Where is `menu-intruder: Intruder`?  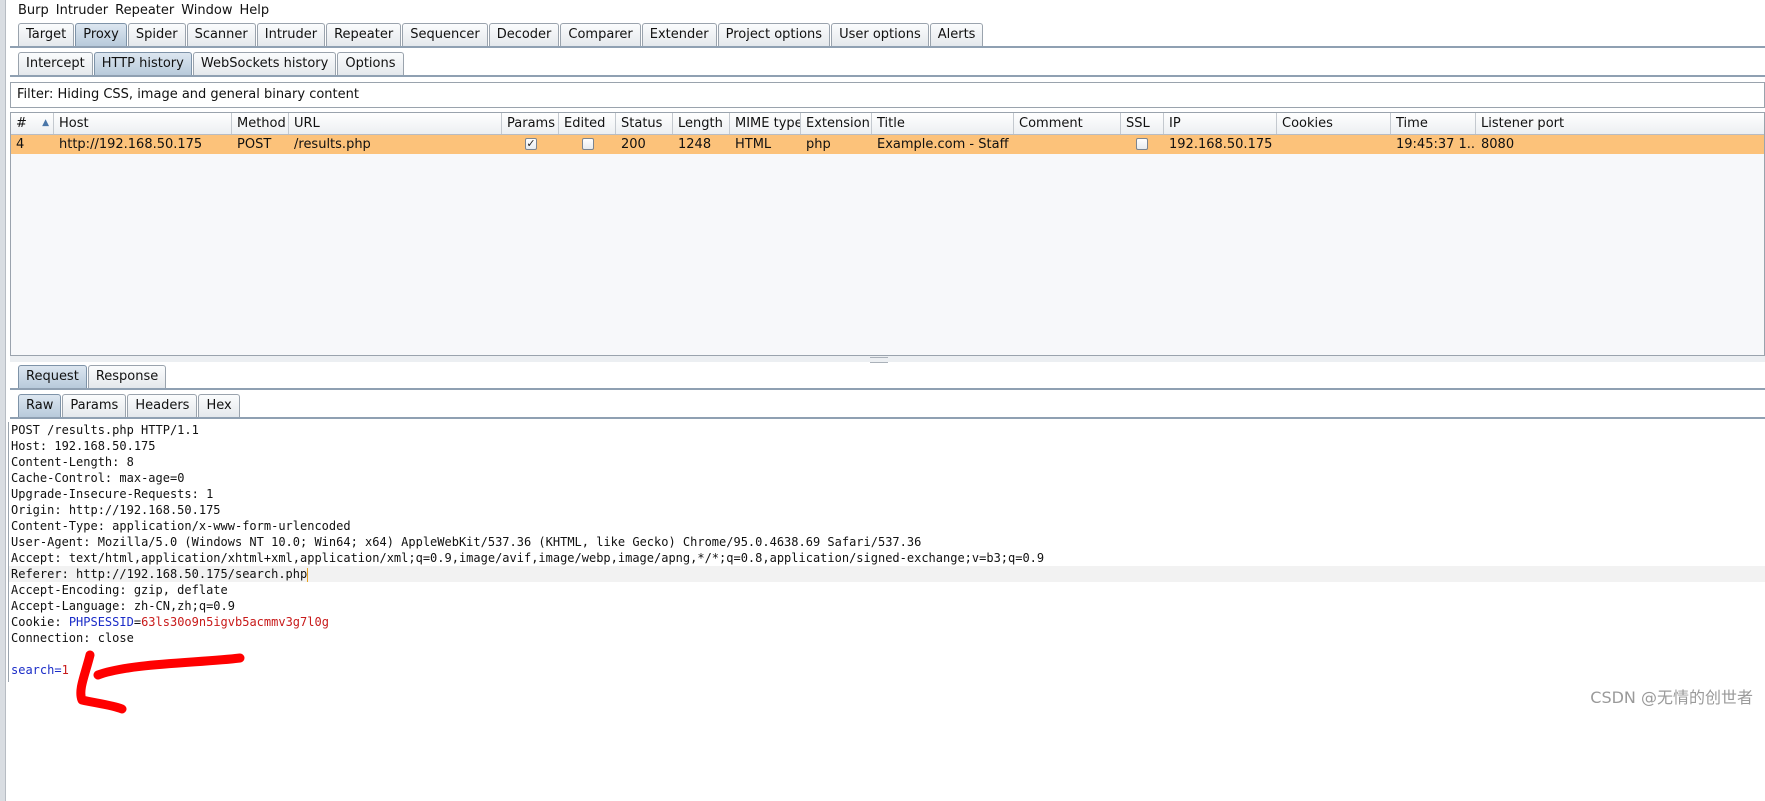 menu-intruder: Intruder is located at coordinates (85, 10).